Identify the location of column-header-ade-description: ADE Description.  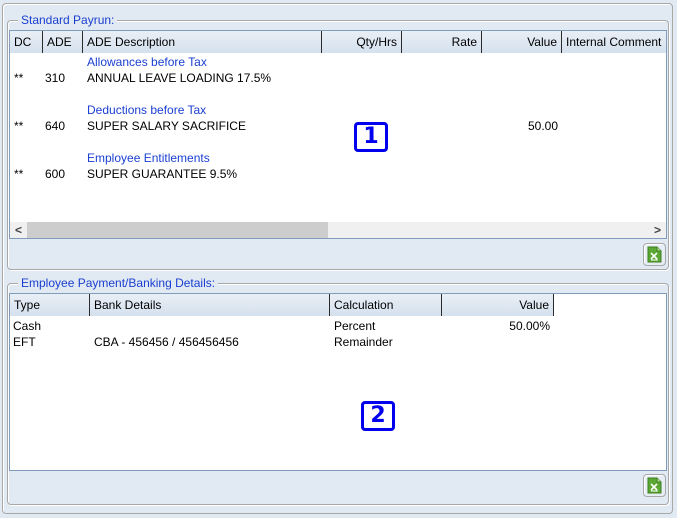
(202, 42).